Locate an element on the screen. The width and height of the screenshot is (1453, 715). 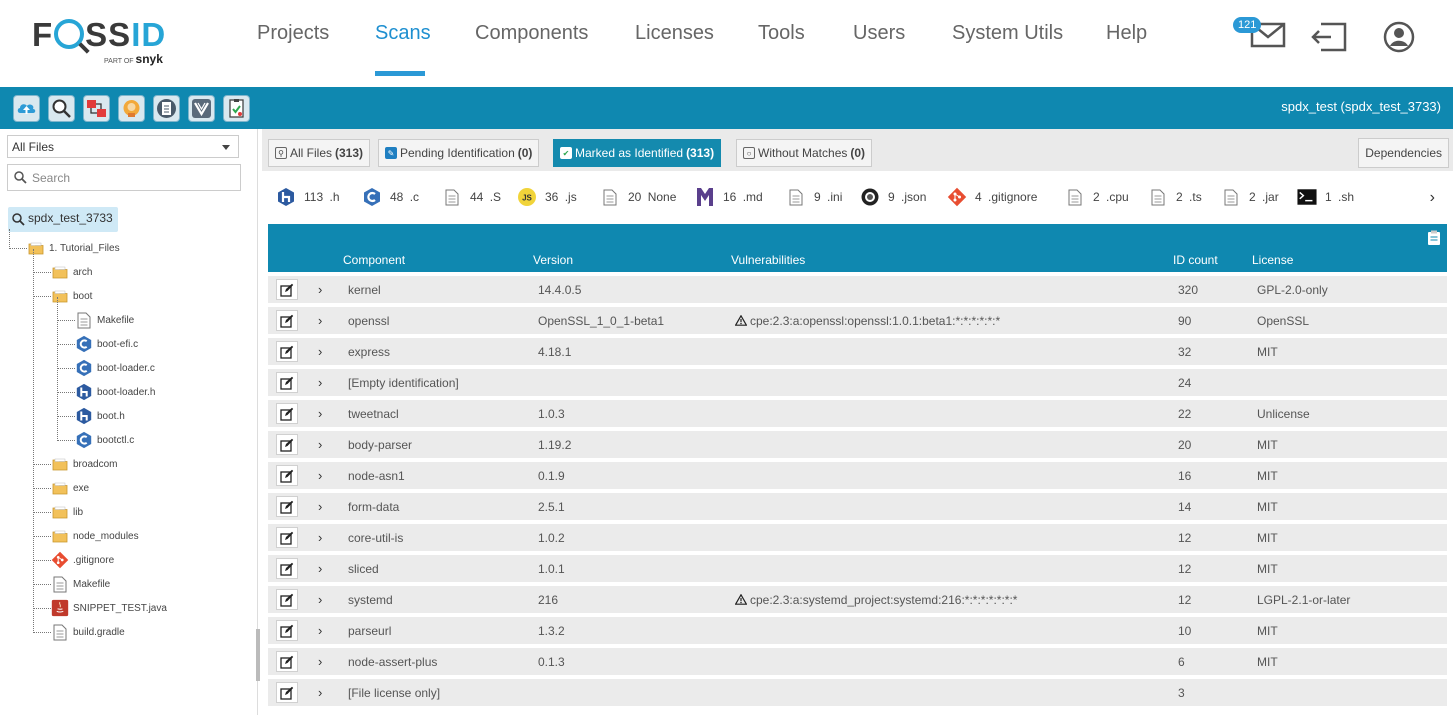
extension-filter: 16 .md is located at coordinates (729, 197).